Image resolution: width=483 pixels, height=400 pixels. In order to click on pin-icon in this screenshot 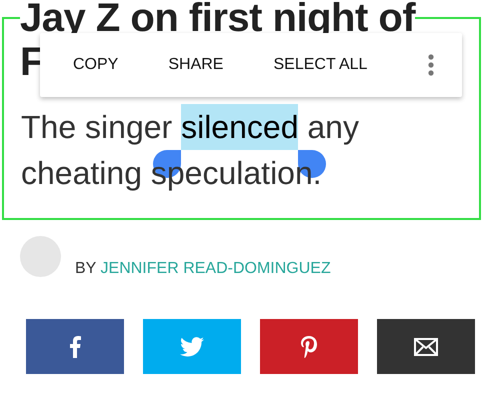, I will do `click(309, 347)`.